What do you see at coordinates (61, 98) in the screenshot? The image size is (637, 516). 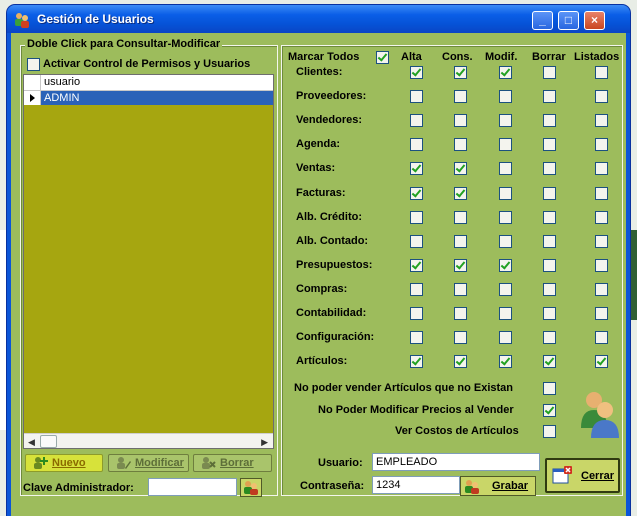 I see `grid-cell-usuario: ADMIN` at bounding box center [61, 98].